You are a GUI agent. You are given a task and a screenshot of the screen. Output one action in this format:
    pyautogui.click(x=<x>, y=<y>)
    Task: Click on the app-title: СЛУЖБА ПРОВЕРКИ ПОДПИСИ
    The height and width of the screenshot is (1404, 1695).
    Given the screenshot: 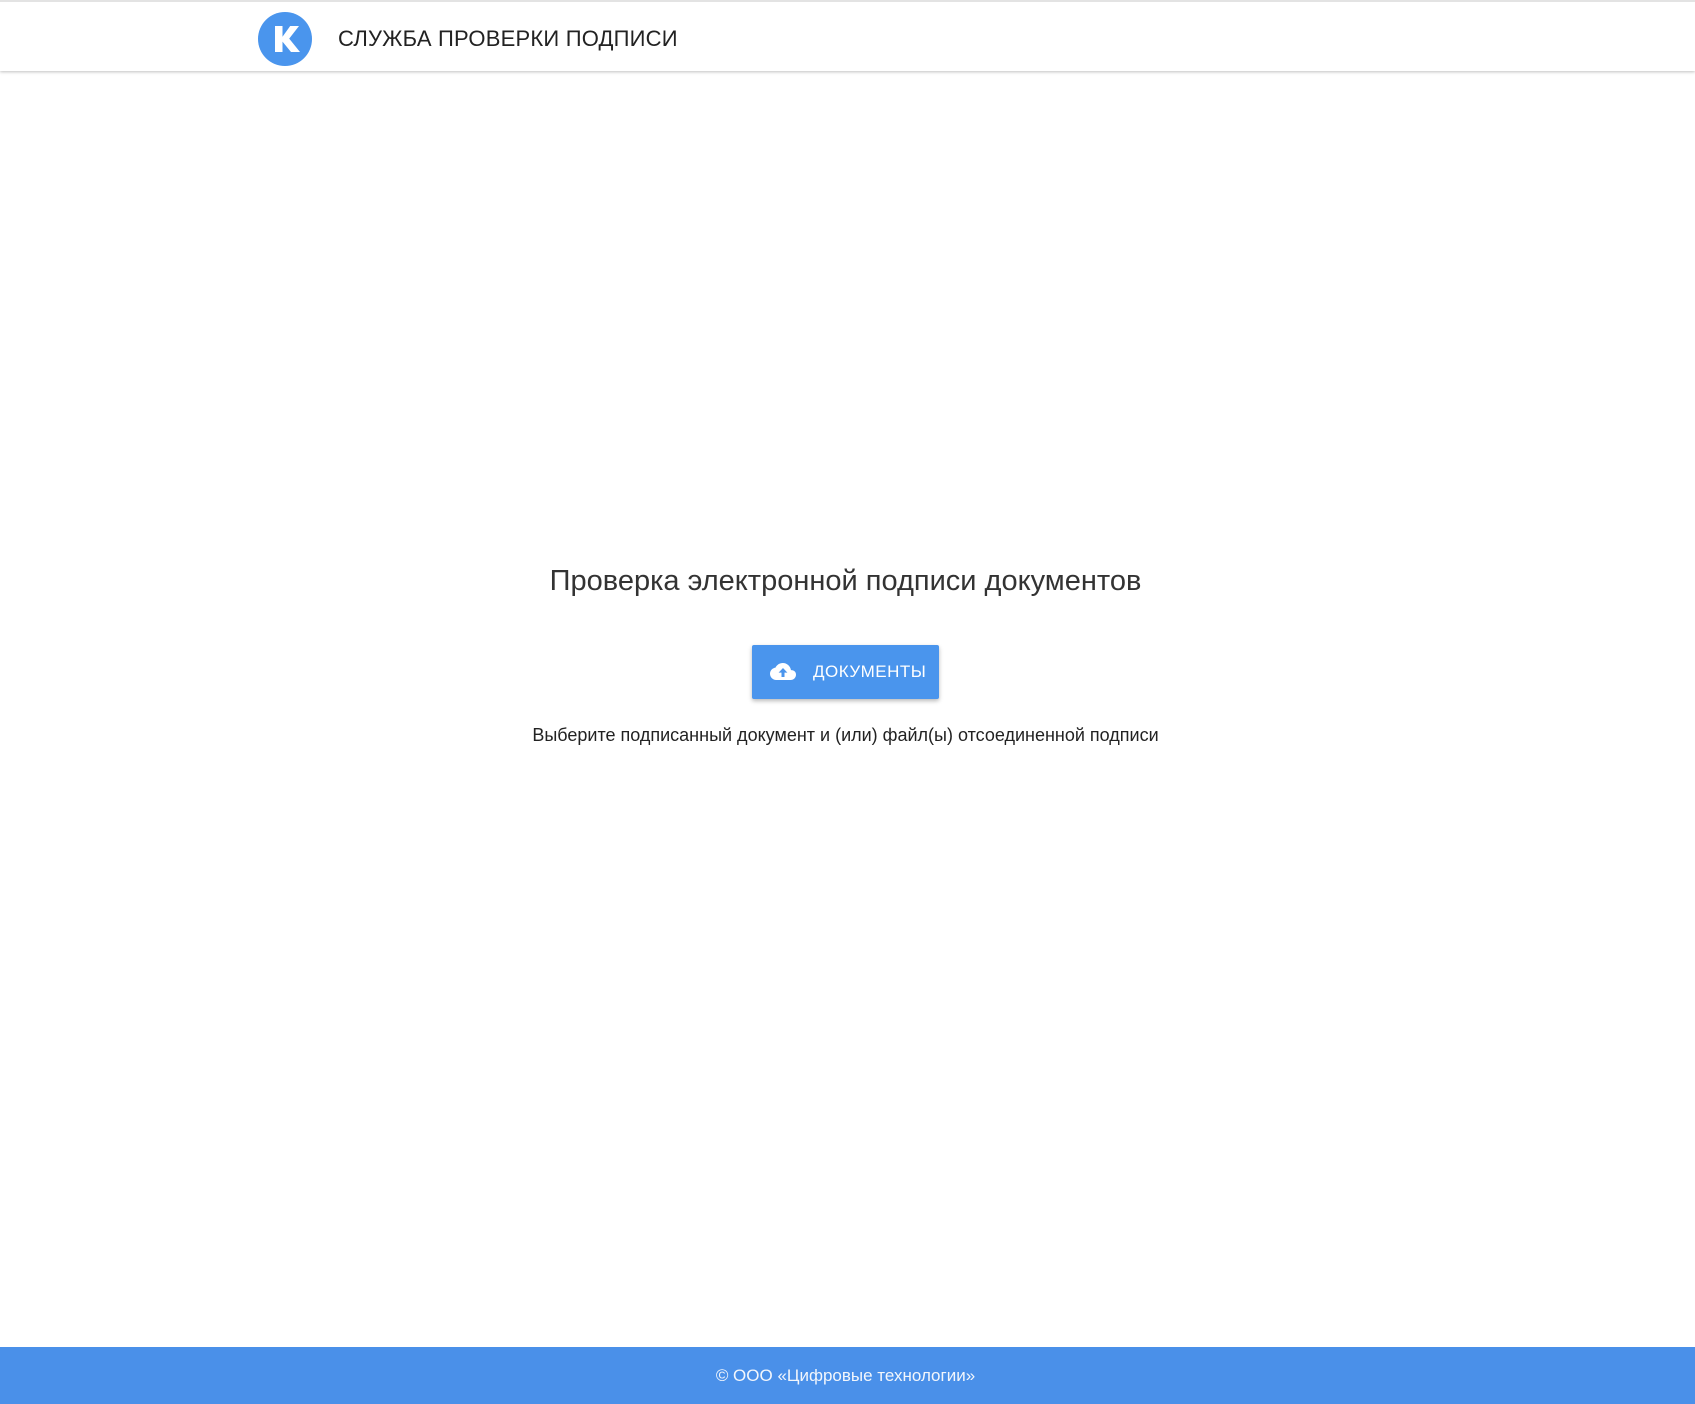 What is the action you would take?
    pyautogui.click(x=508, y=38)
    